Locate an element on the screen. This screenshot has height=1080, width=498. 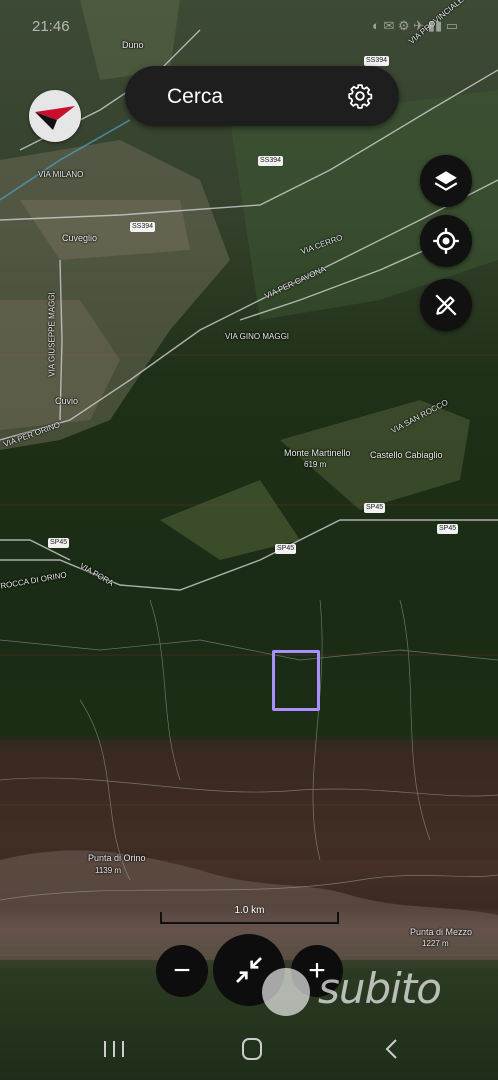
watermark-text: subito is located at coordinates (380, 988).